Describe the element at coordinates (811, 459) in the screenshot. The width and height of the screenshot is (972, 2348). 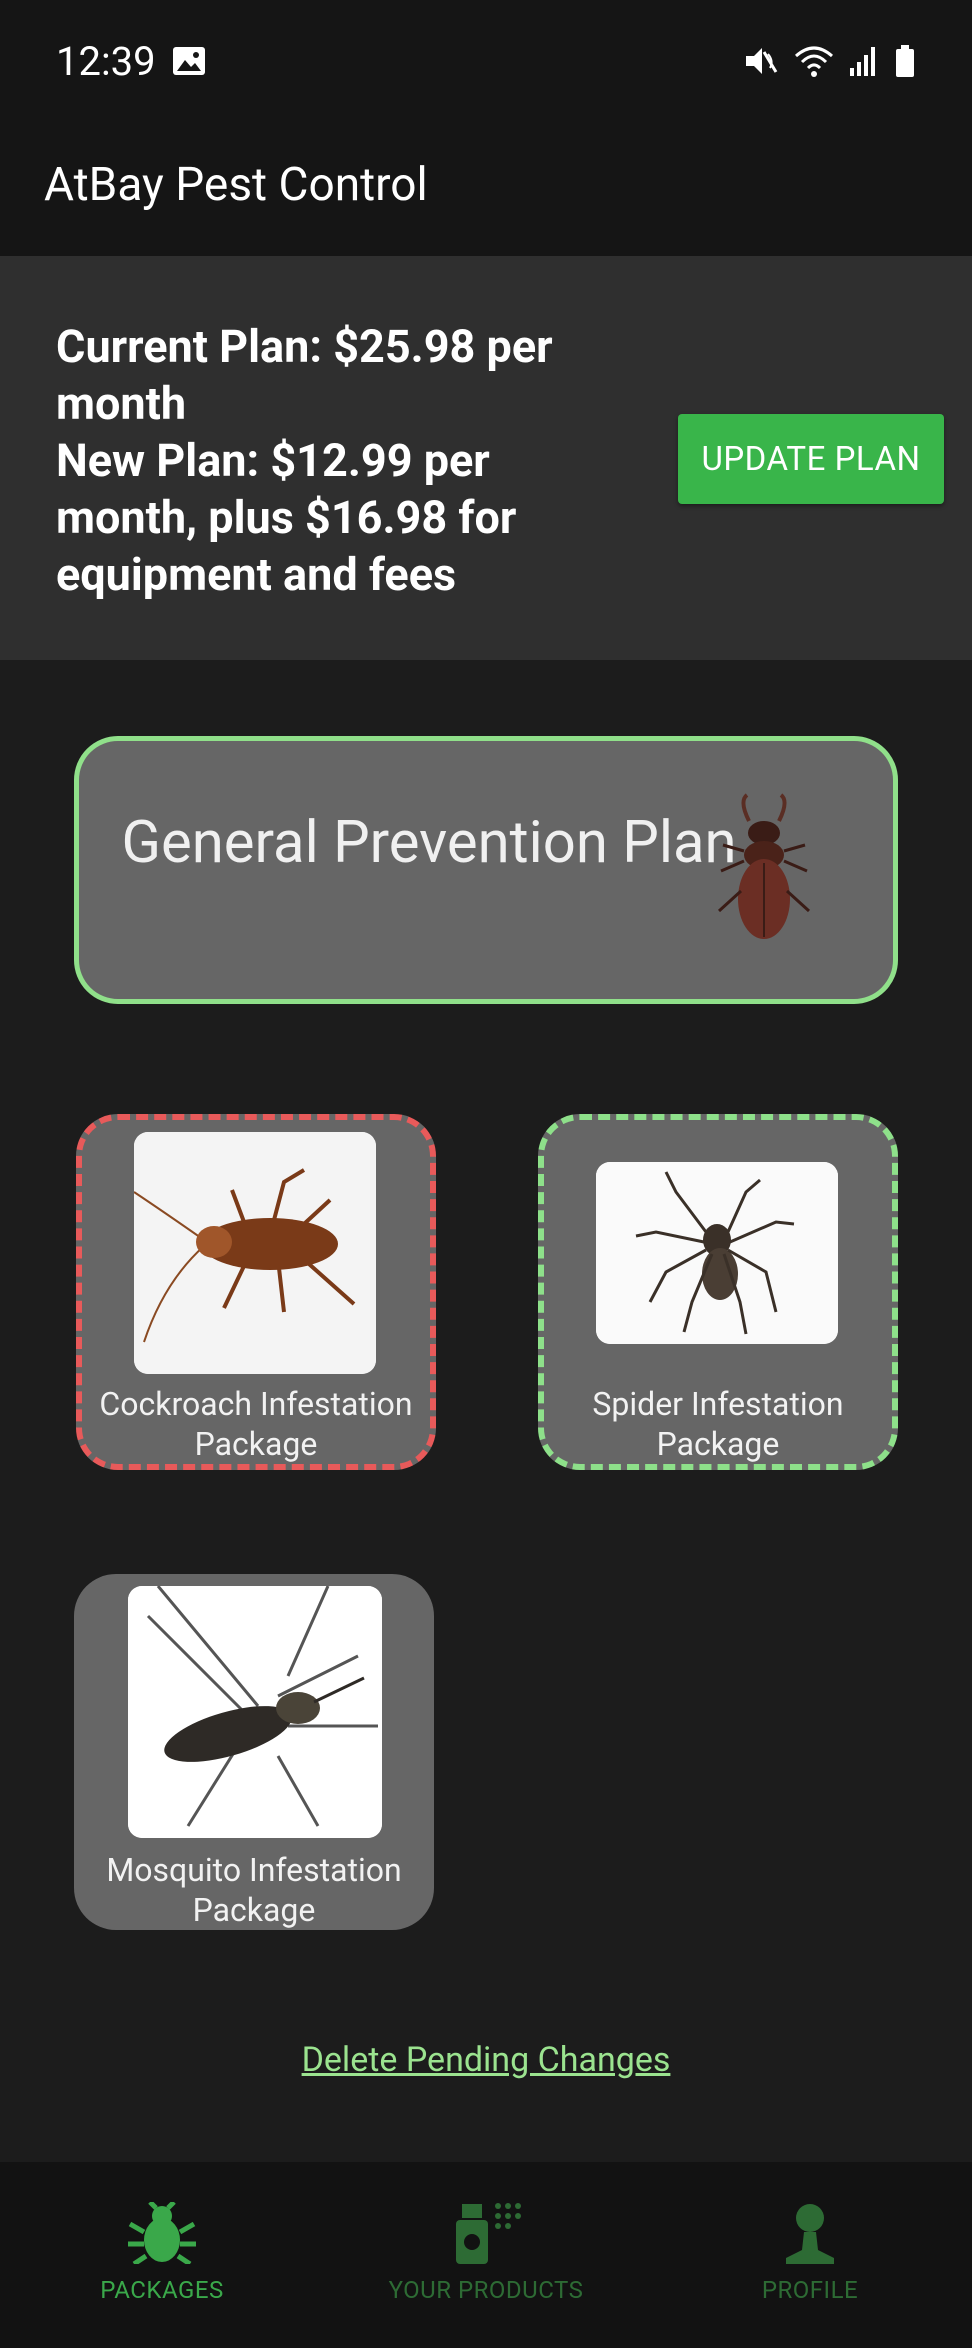
I see `update-plan-button: UPDATE PLAN` at that location.